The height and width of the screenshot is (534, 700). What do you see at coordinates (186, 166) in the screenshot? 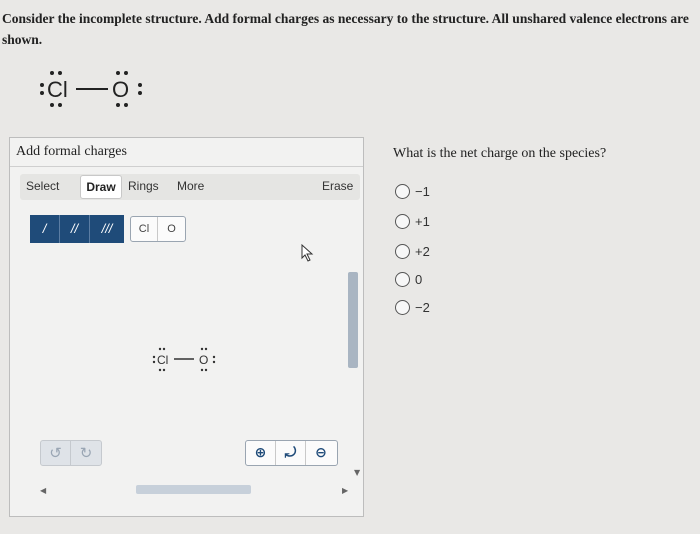
I see `divider` at bounding box center [186, 166].